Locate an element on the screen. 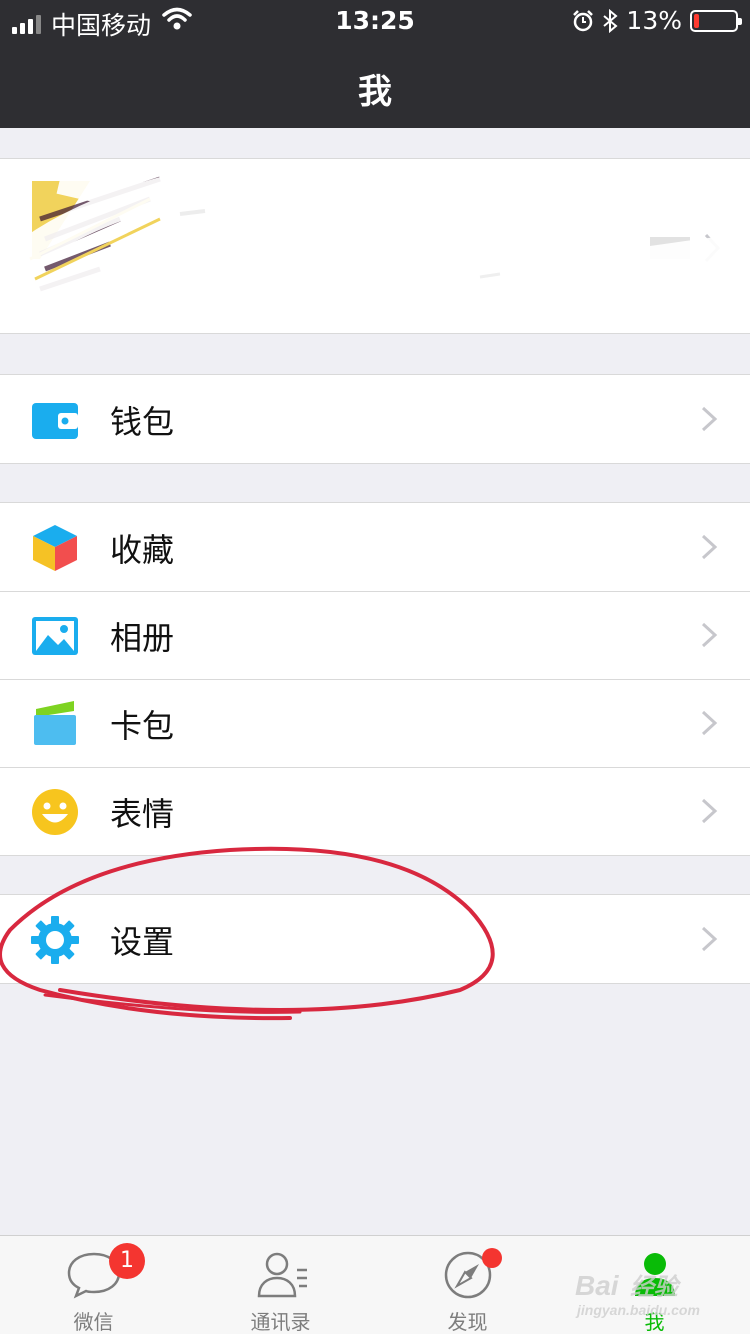 This screenshot has width=750, height=1334. status-right: 13% is located at coordinates (657, 20).